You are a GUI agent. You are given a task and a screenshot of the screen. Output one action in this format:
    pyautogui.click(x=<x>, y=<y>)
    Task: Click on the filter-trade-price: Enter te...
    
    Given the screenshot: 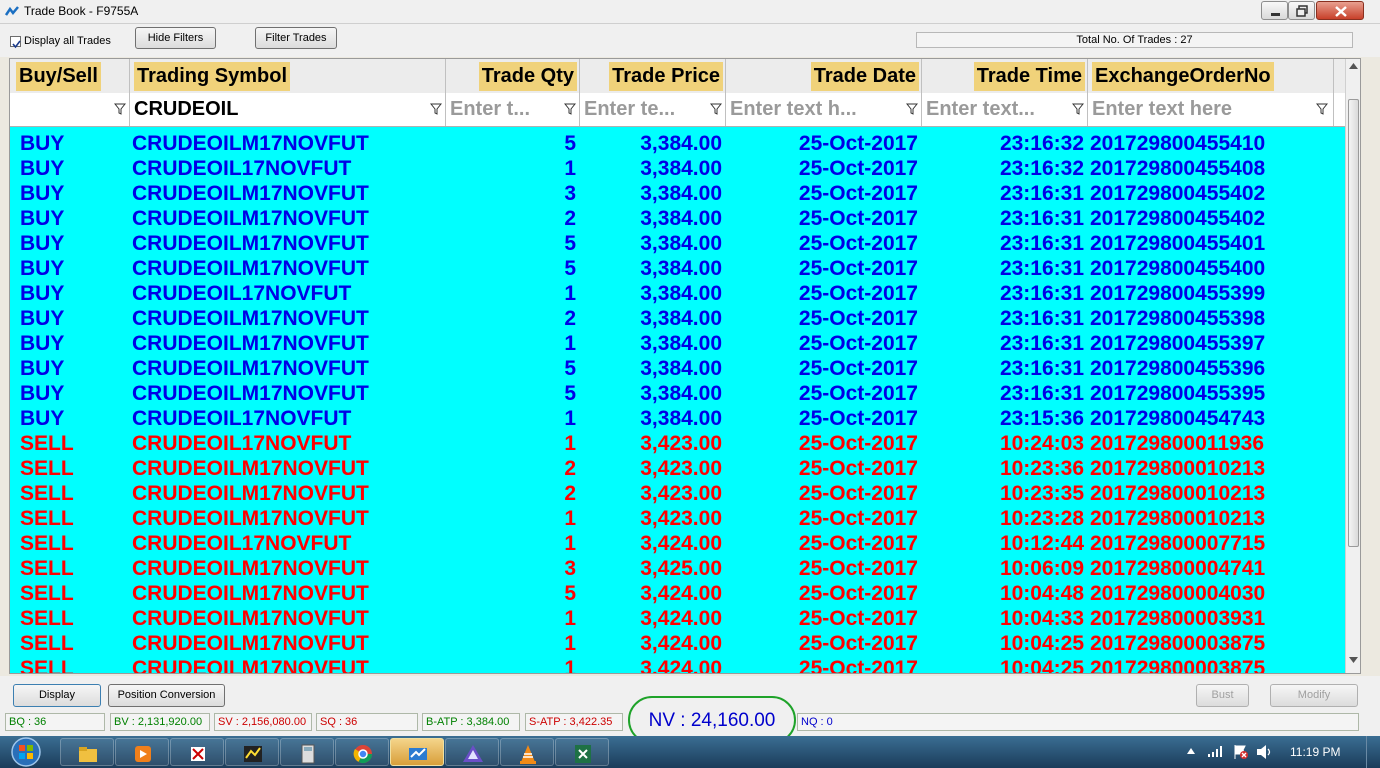 What is the action you would take?
    pyautogui.click(x=653, y=109)
    